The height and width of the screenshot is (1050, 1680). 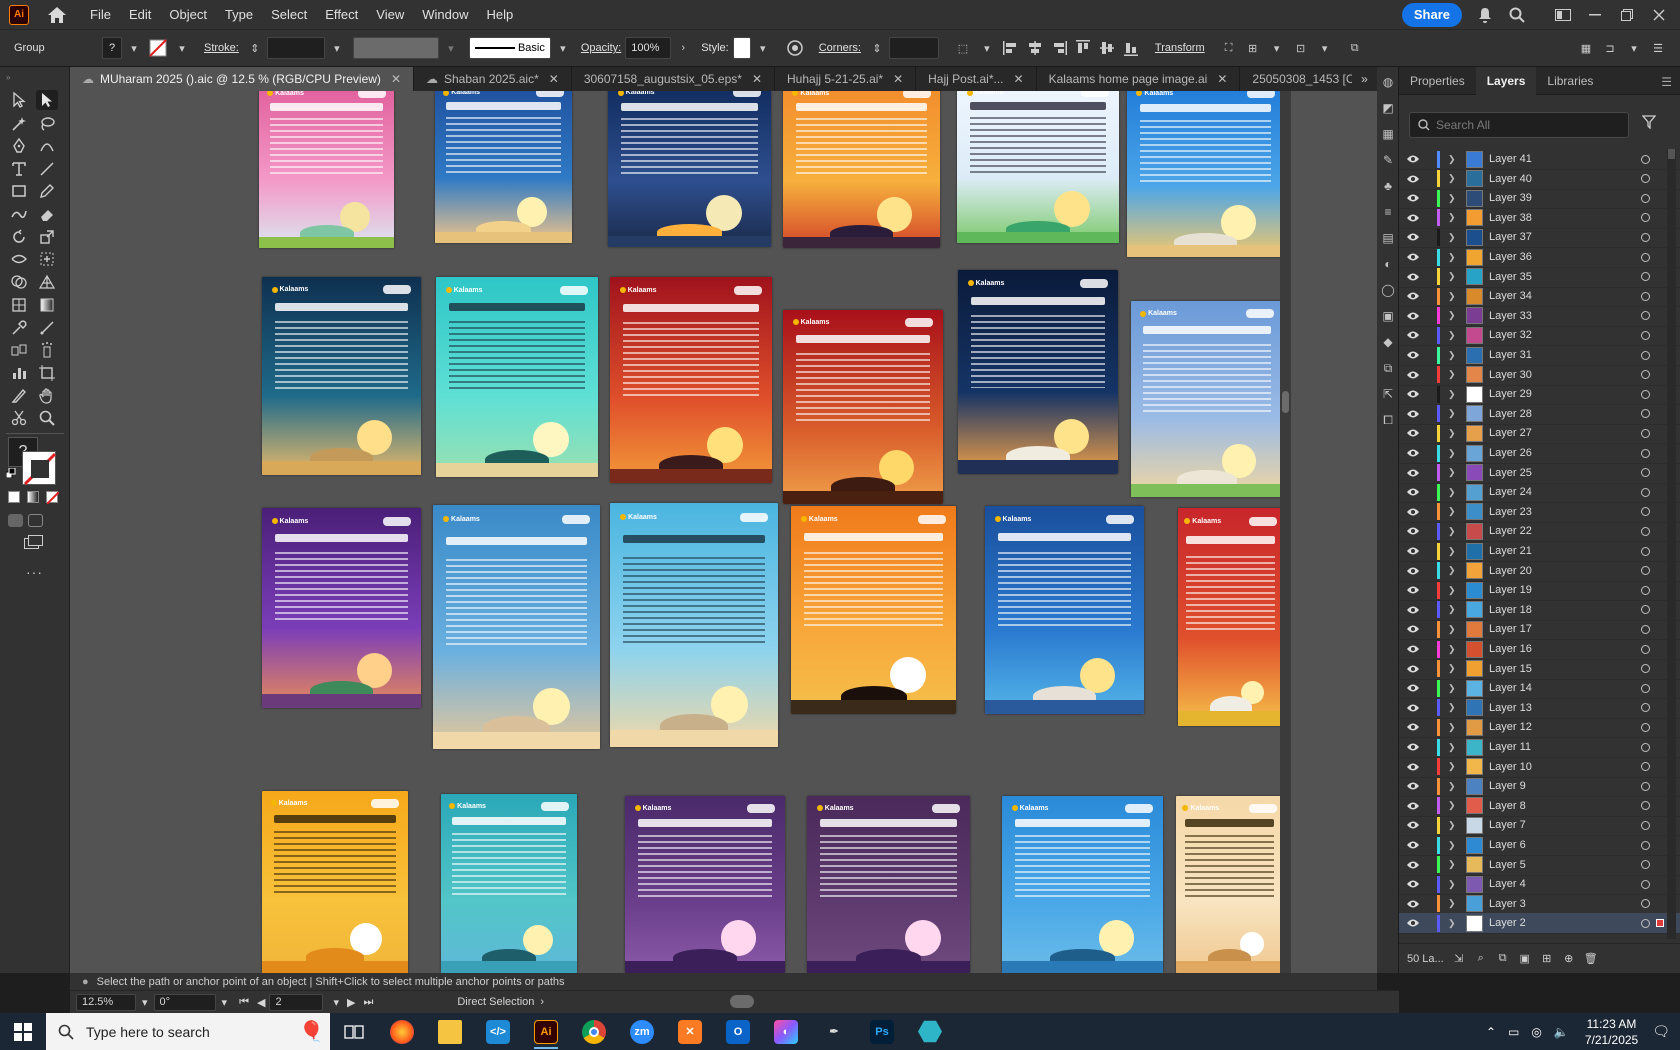 I want to click on layer-row: ❯ Layer 31, so click(x=1539, y=355).